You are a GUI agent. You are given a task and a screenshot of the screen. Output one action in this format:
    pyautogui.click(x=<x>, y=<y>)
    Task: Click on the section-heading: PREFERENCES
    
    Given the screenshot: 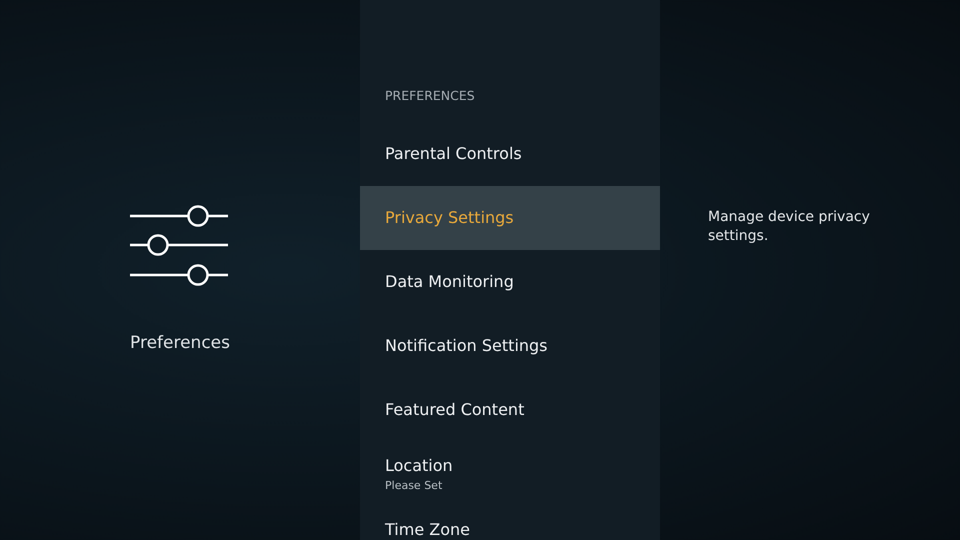 What is the action you would take?
    pyautogui.click(x=430, y=96)
    